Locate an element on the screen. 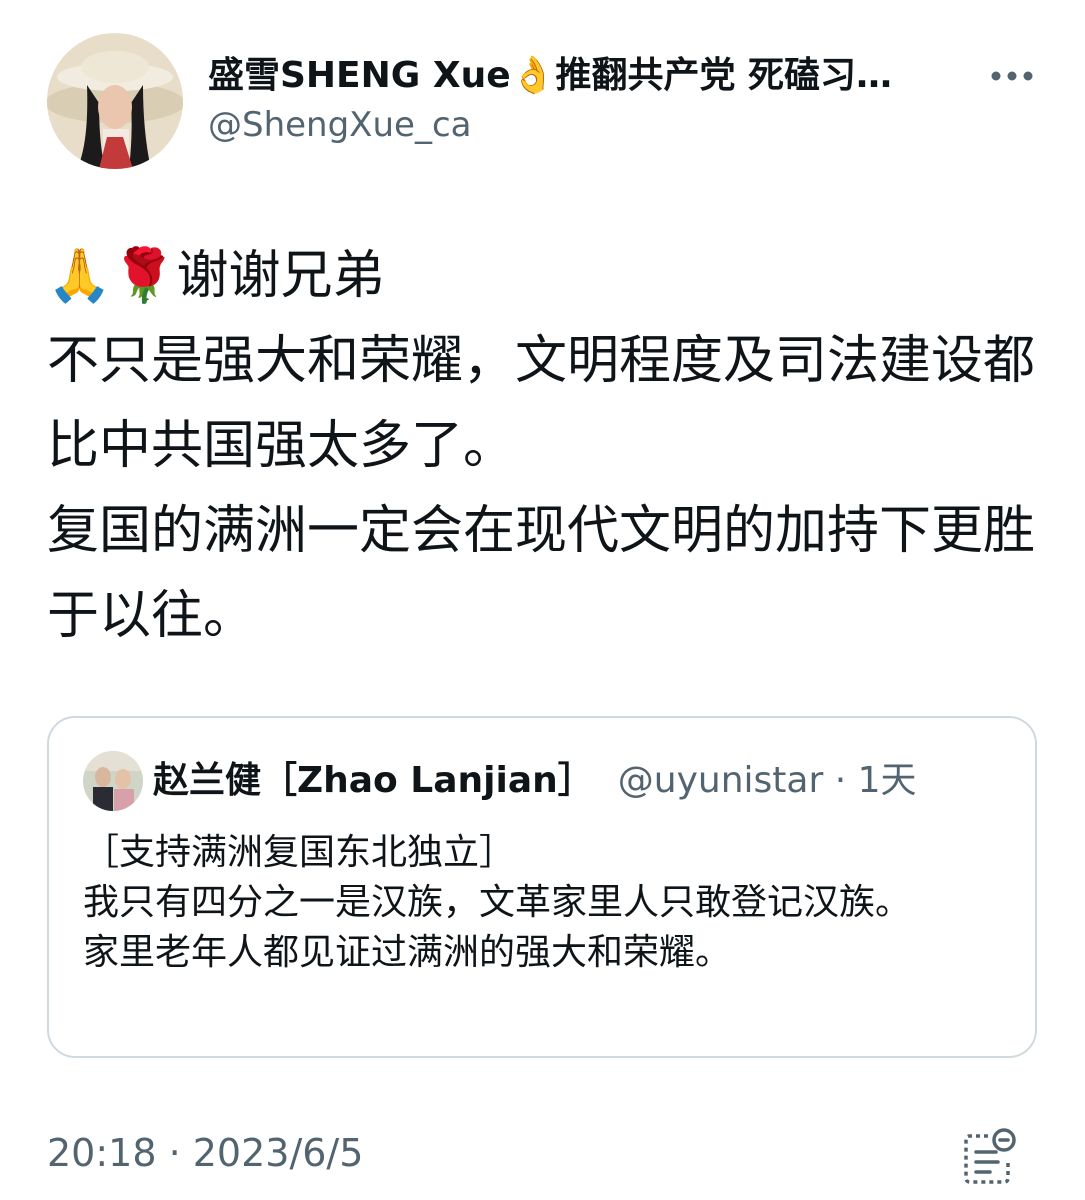  quoted-author-name: 赵兰健［Zhao Lanjian］ is located at coordinates (373, 780).